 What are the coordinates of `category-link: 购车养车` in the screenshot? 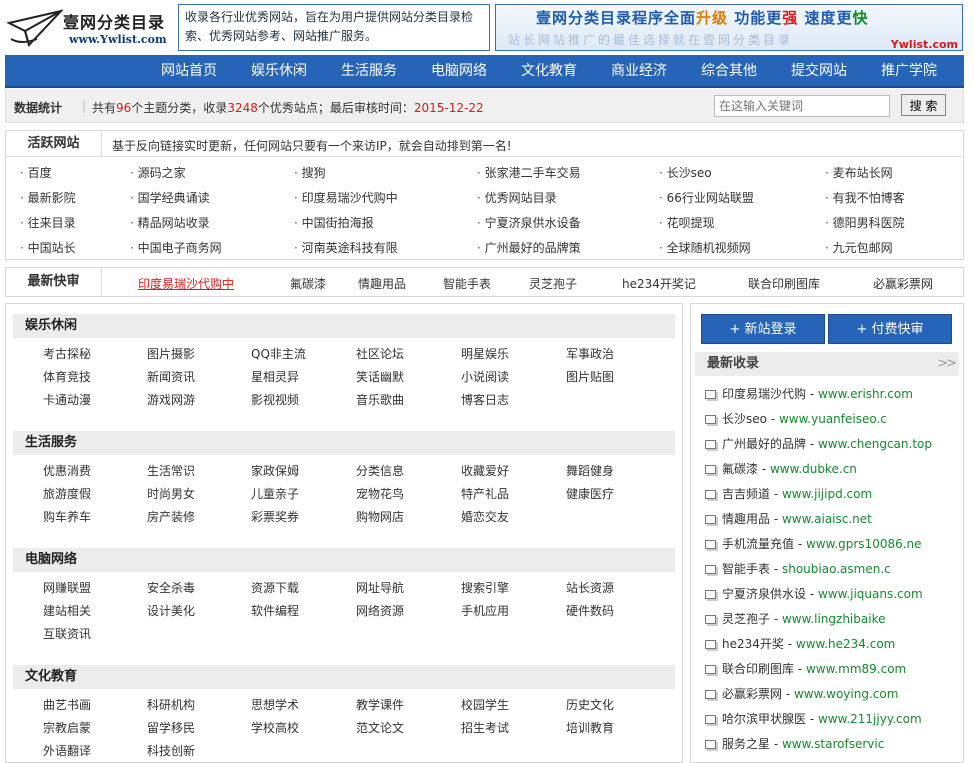 It's located at (67, 516).